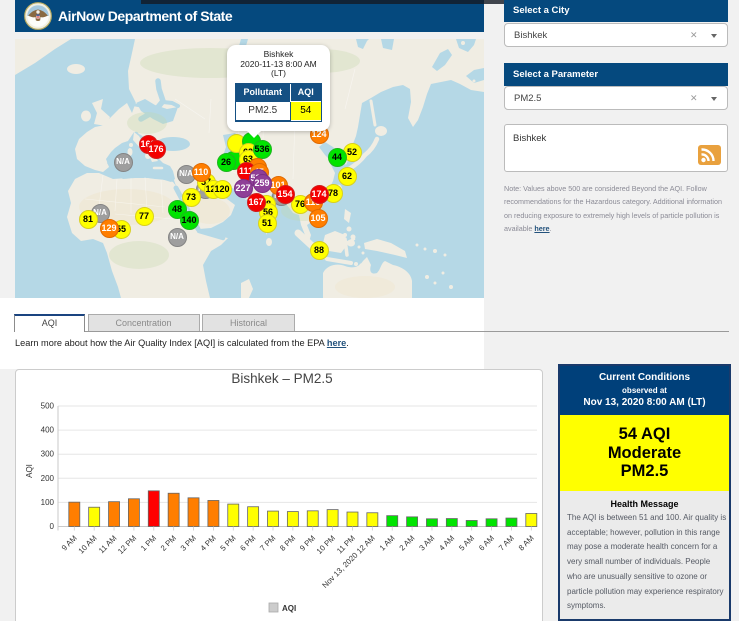  What do you see at coordinates (48, 502) in the screenshot?
I see `svg-text: 100` at bounding box center [48, 502].